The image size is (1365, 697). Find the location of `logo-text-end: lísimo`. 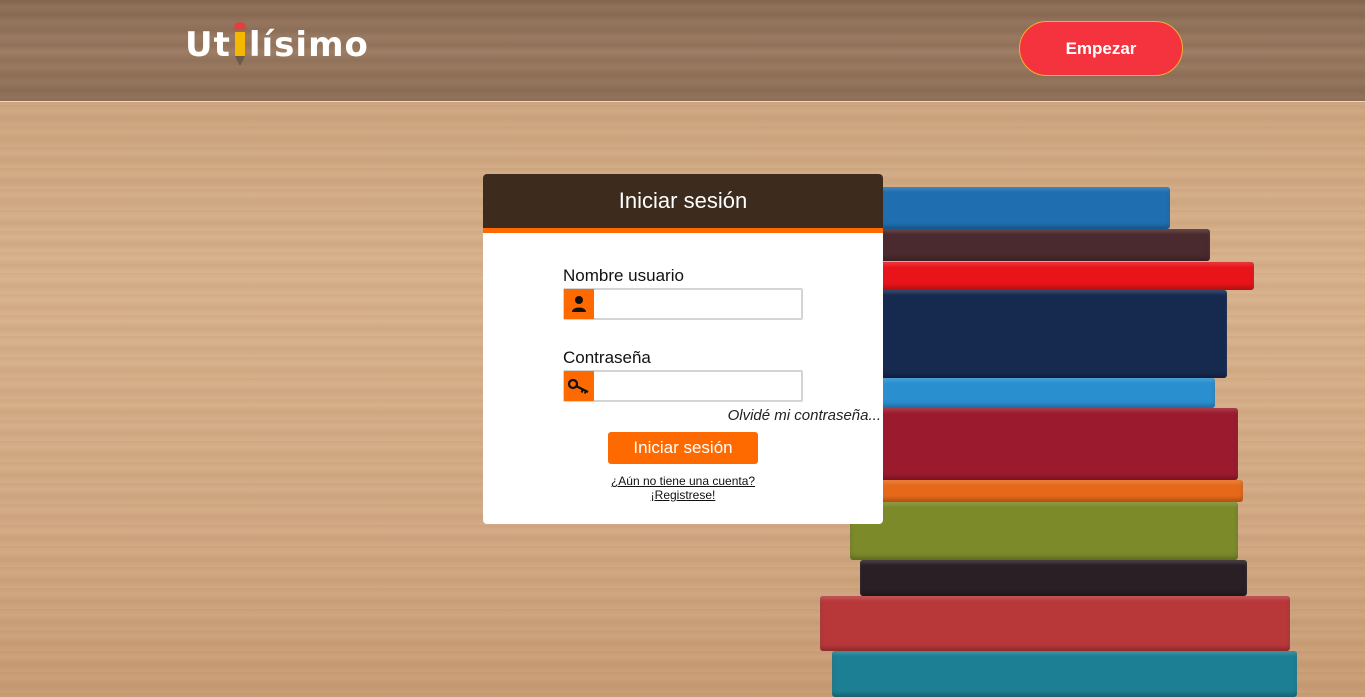

logo-text-end: lísimo is located at coordinates (308, 45).